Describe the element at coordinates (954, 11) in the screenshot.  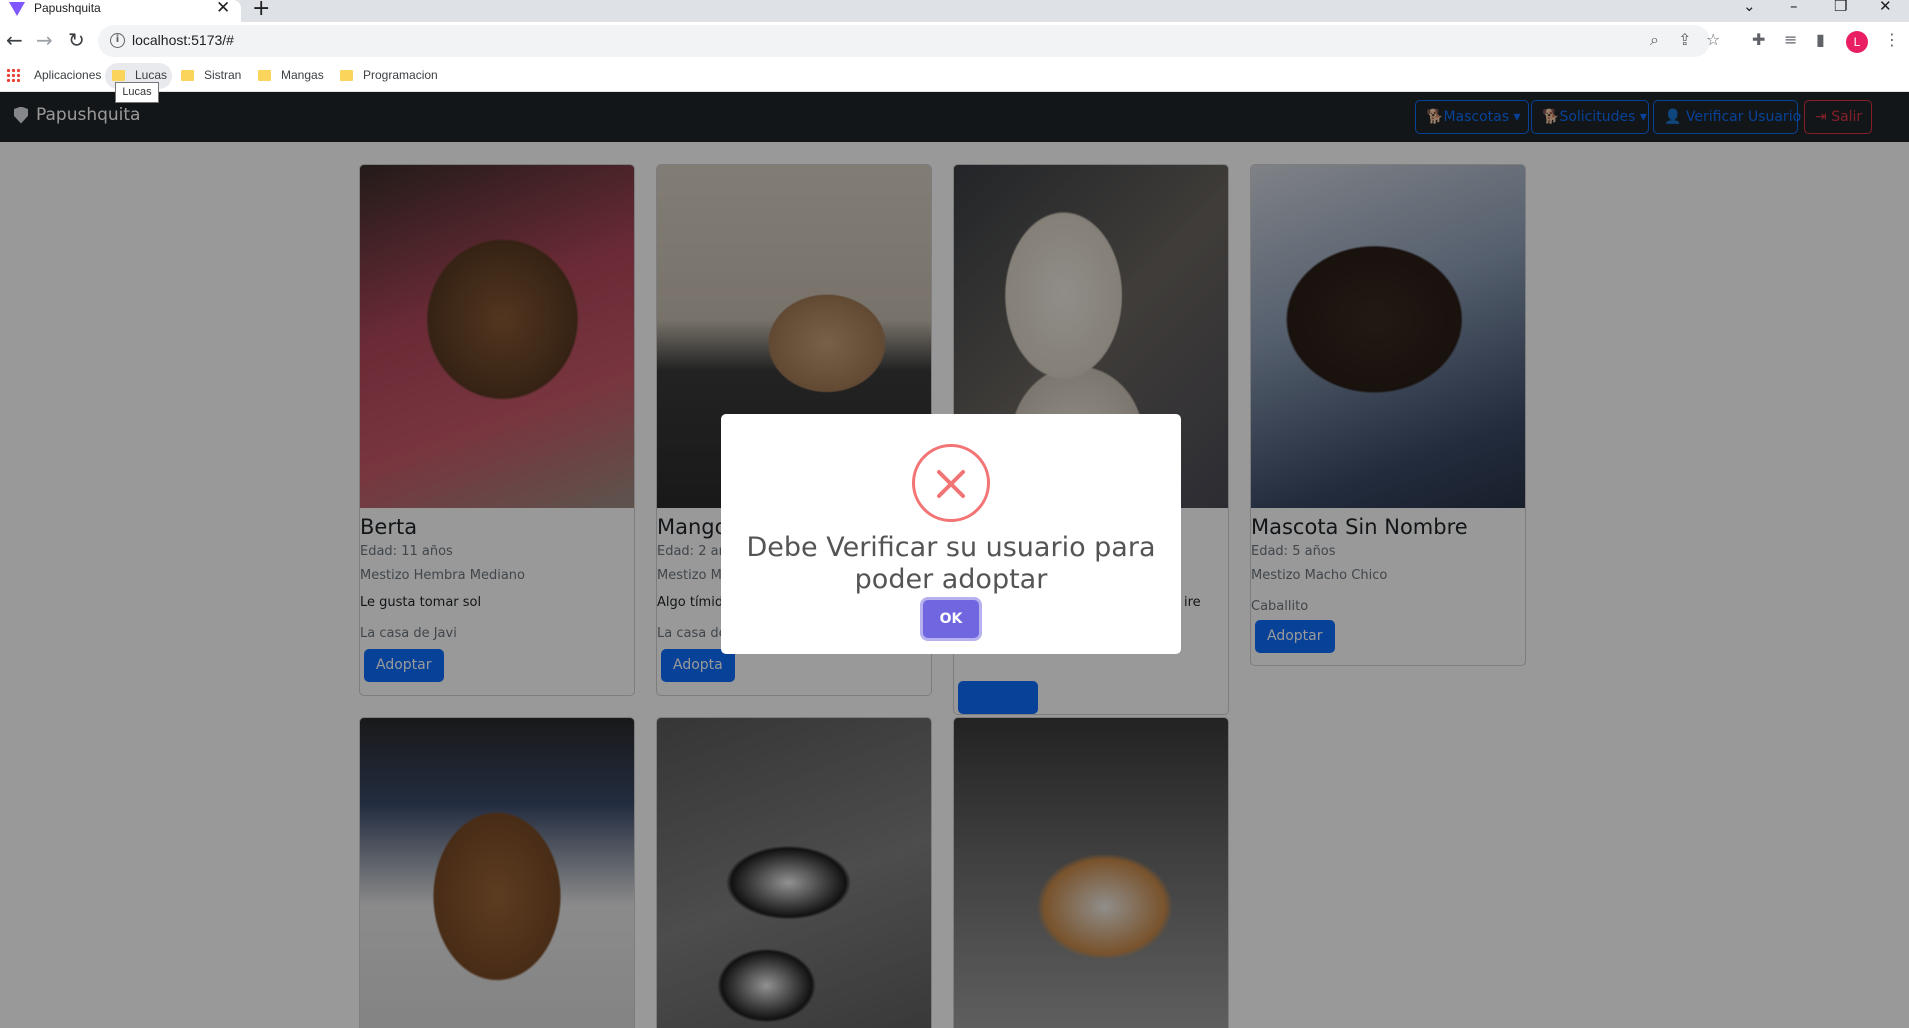
I see `browser-tab-bar: Papushquita ✕ + ⌄ – ❐ ✕` at that location.